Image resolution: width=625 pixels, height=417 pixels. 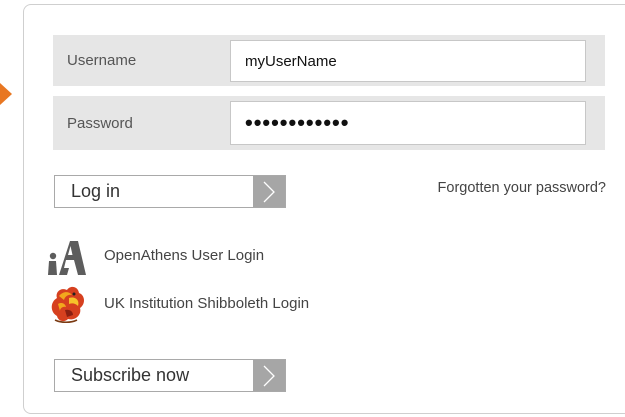 I want to click on password-row: Password, so click(x=329, y=123).